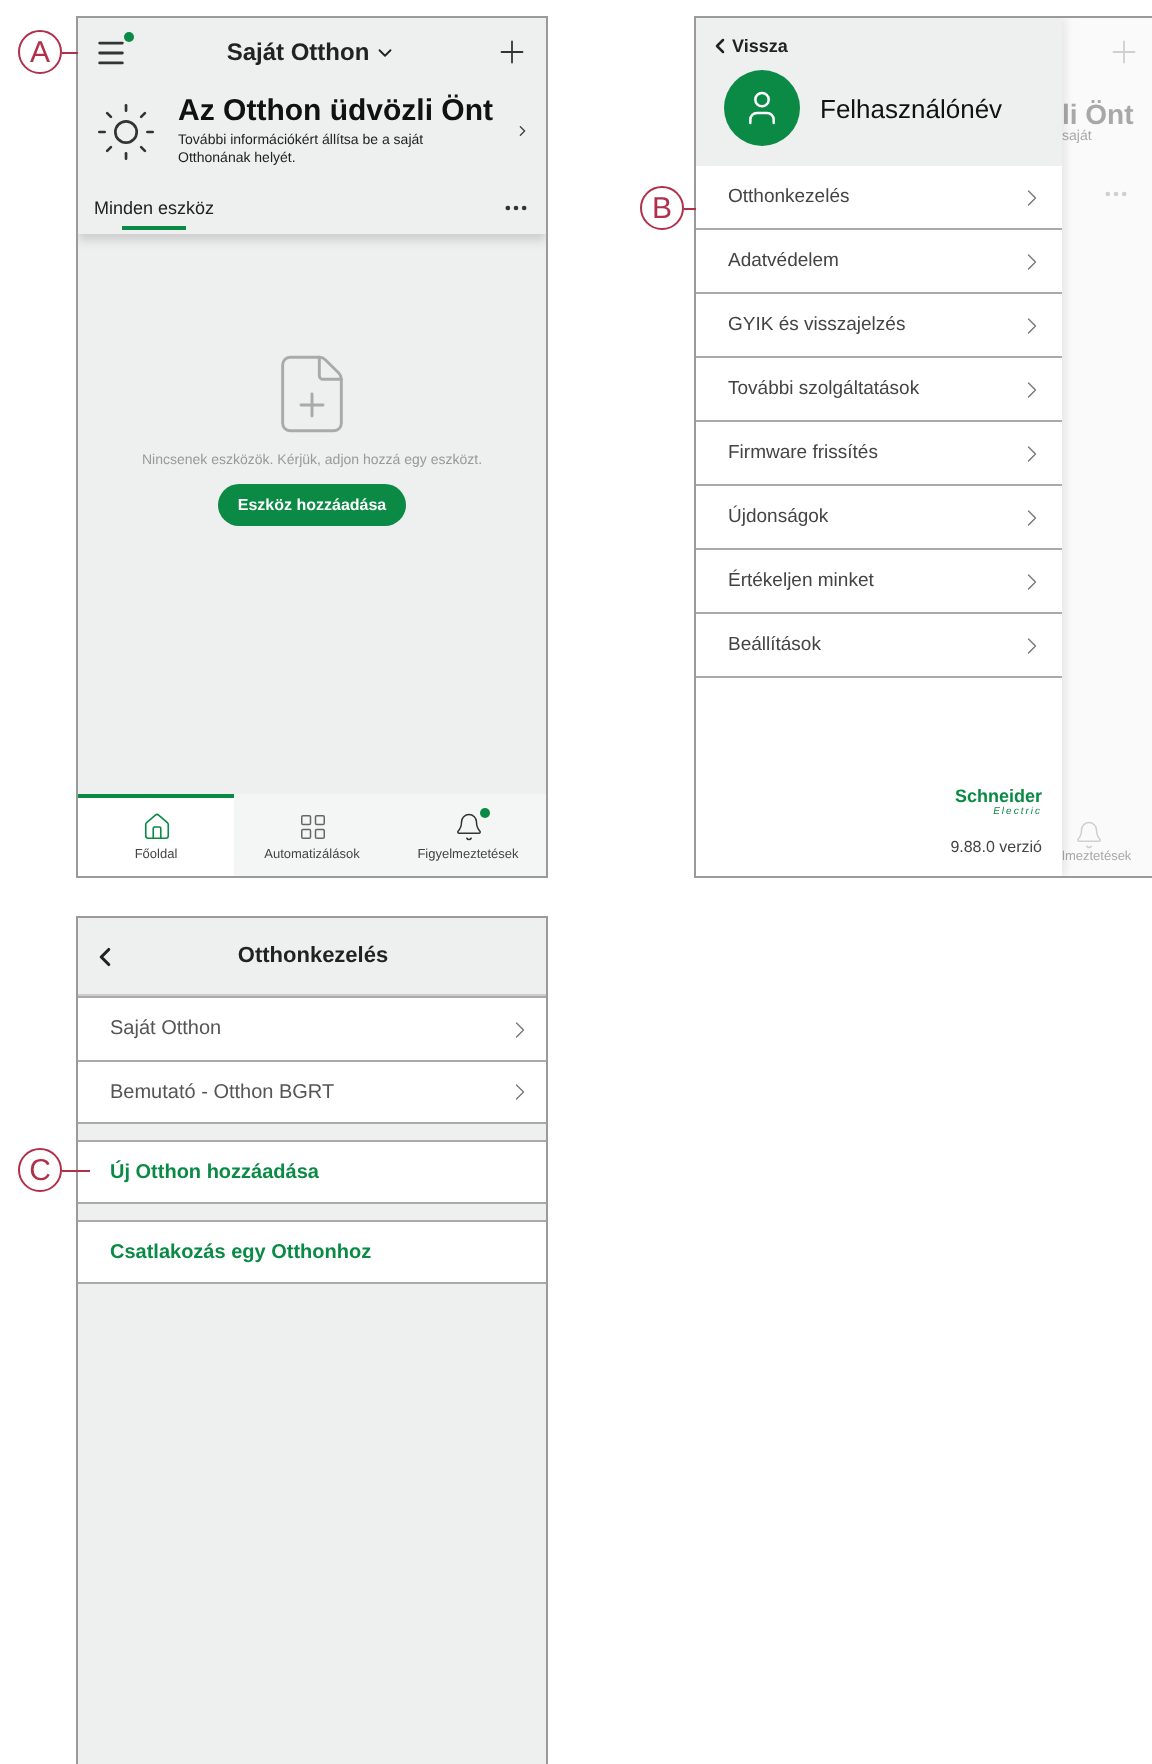 The height and width of the screenshot is (1764, 1152). What do you see at coordinates (879, 326) in the screenshot?
I see `menu-item: GYIK és visszajelzés` at bounding box center [879, 326].